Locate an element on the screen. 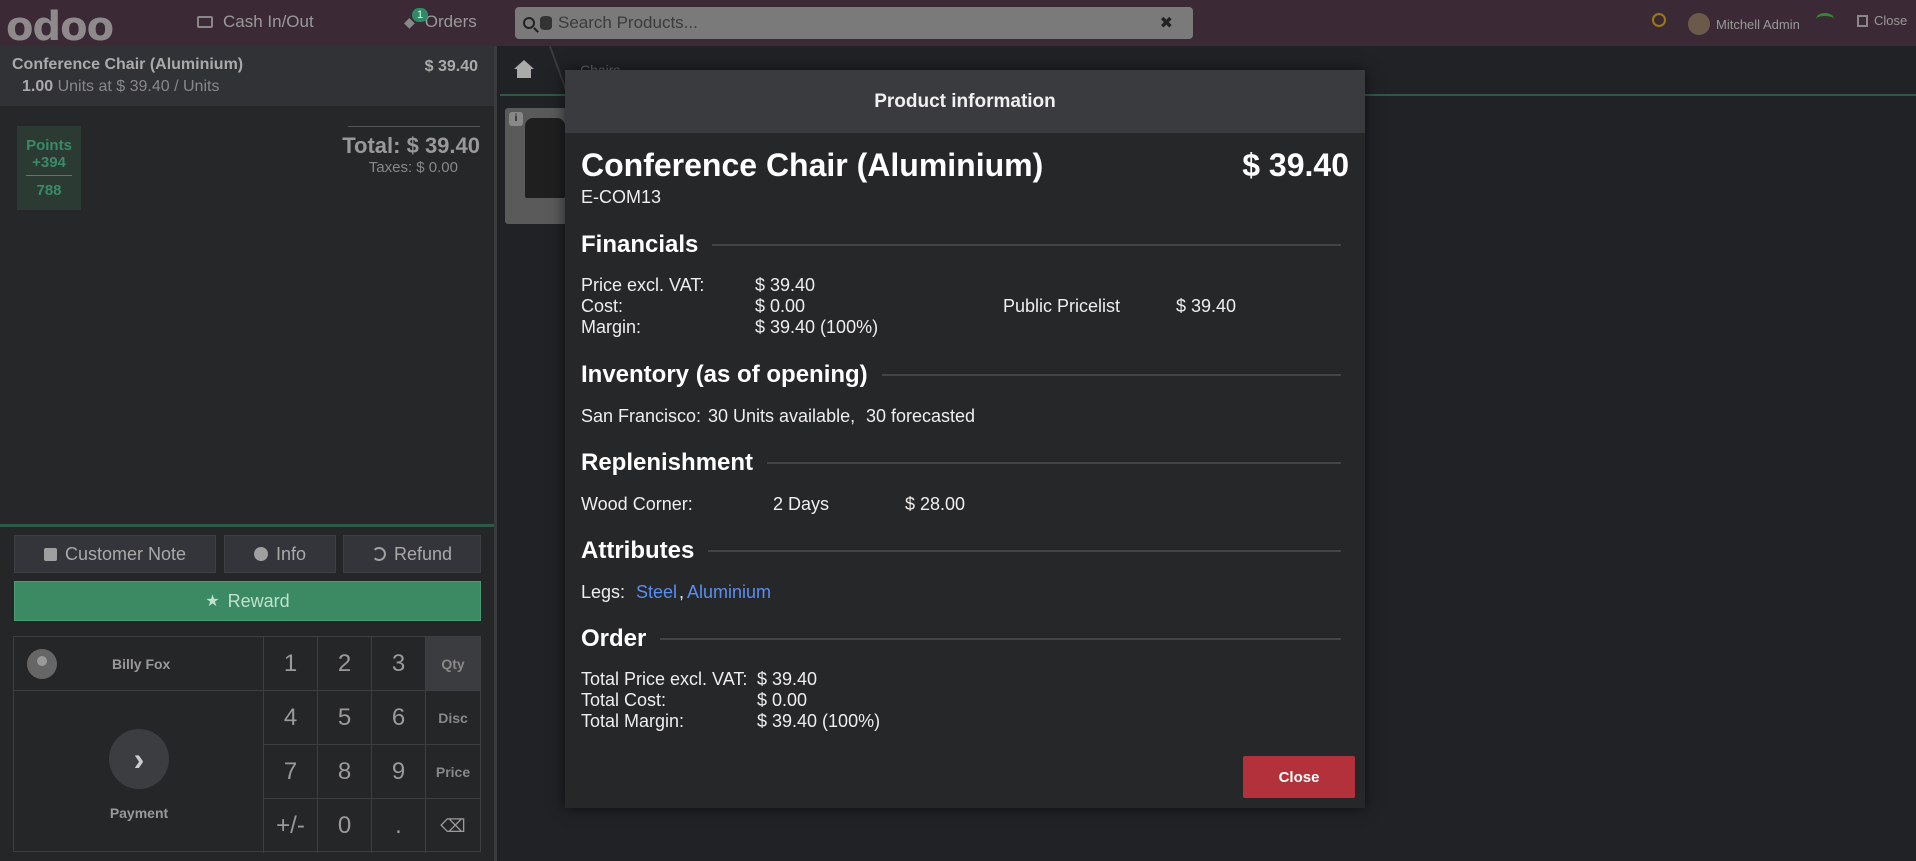 The image size is (1916, 861). reward-button: ★ Reward is located at coordinates (247, 601).